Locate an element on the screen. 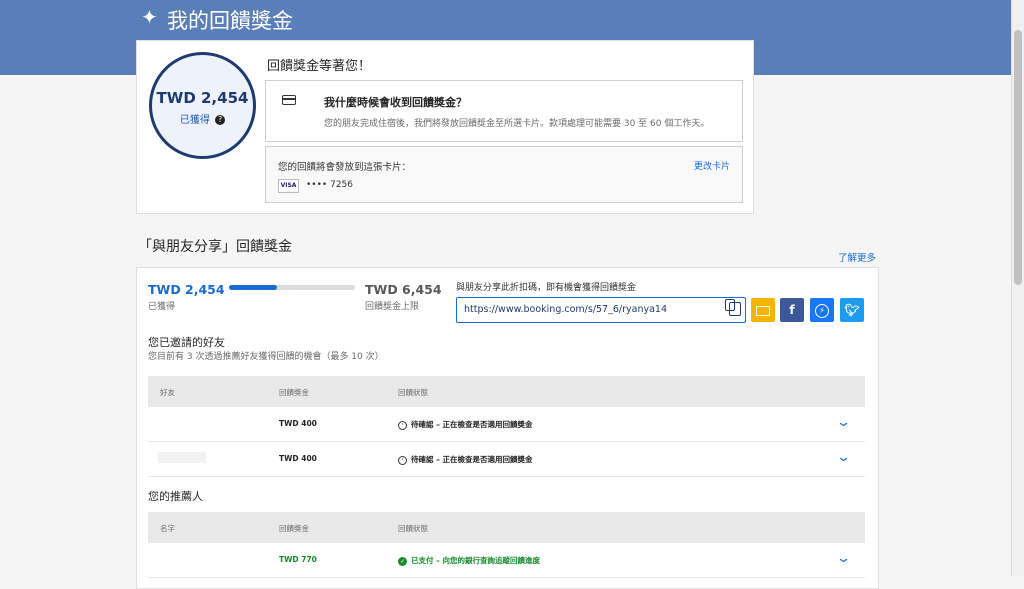  table-row: TWD 770 ✓ 已支付 – 向您的銀行查詢追蹤回饋進度 ⌄ is located at coordinates (506, 560).